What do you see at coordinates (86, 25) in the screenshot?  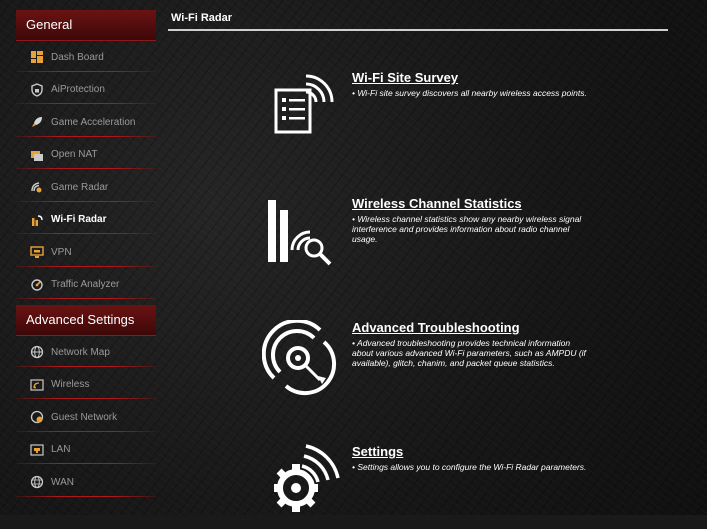 I see `sidebar-header-general: General` at bounding box center [86, 25].